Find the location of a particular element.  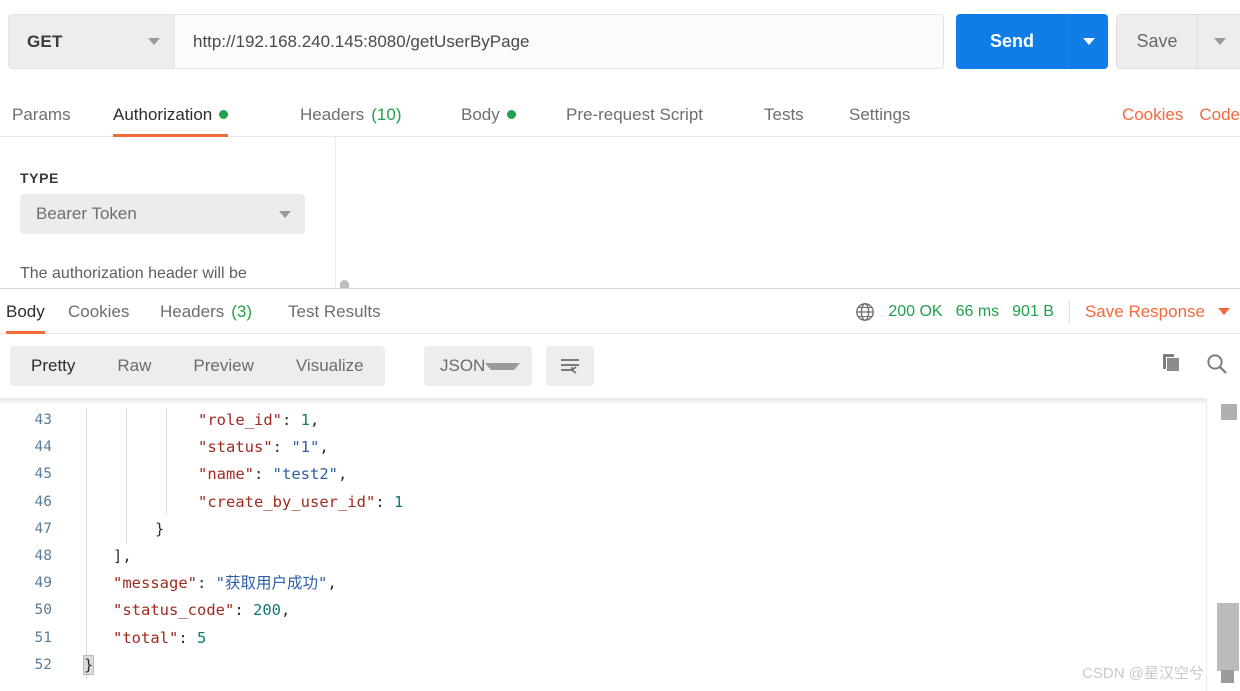

link-code: Code is located at coordinates (1219, 115).